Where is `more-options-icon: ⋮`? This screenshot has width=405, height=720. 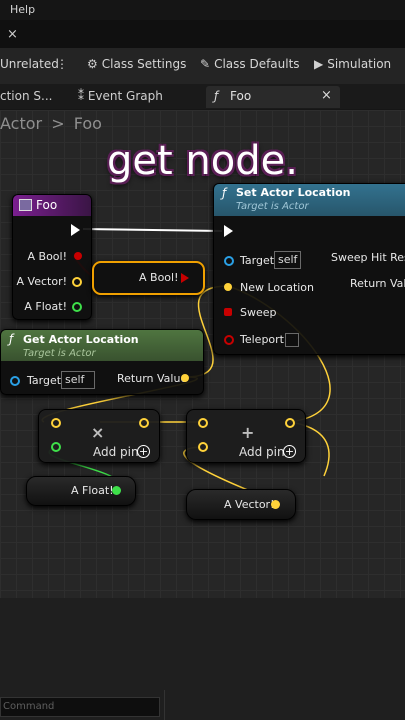
more-options-icon: ⋮ is located at coordinates (62, 64).